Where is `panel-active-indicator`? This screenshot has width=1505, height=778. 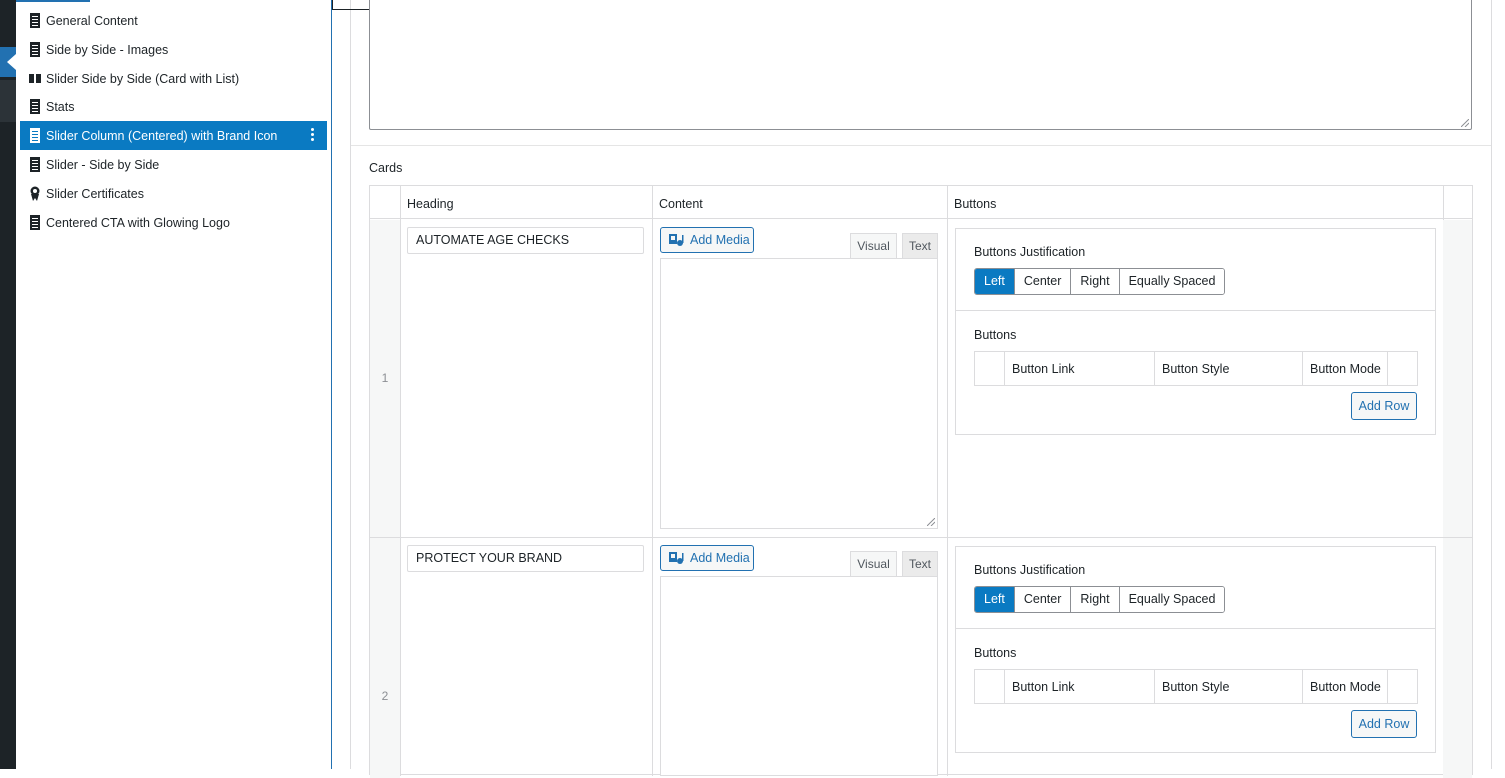 panel-active-indicator is located at coordinates (53, 1).